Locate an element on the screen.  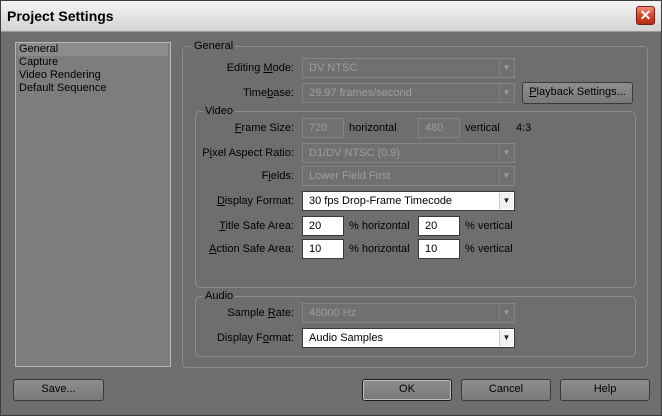
title-safe-label: Title Safe Area: is located at coordinates (256, 226).